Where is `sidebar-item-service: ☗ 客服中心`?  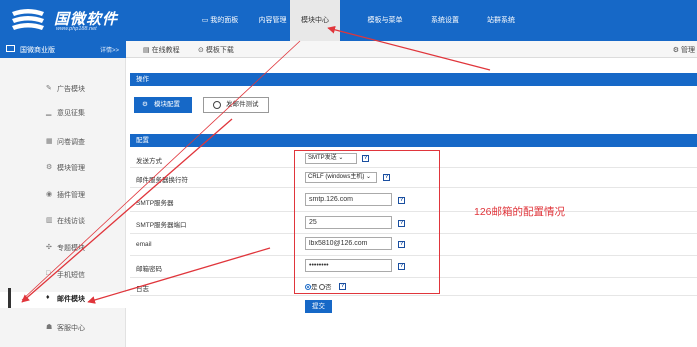 sidebar-item-service: ☗ 客服中心 is located at coordinates (63, 328).